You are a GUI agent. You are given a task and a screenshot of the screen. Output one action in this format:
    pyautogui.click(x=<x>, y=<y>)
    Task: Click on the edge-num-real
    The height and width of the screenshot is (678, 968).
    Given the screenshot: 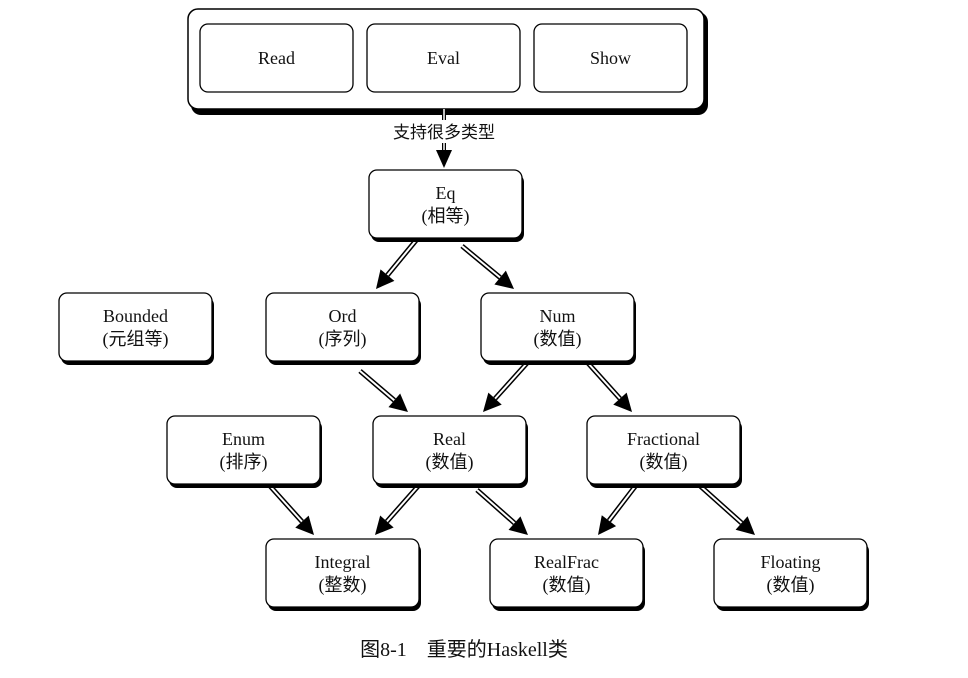 What is the action you would take?
    pyautogui.click(x=506, y=386)
    